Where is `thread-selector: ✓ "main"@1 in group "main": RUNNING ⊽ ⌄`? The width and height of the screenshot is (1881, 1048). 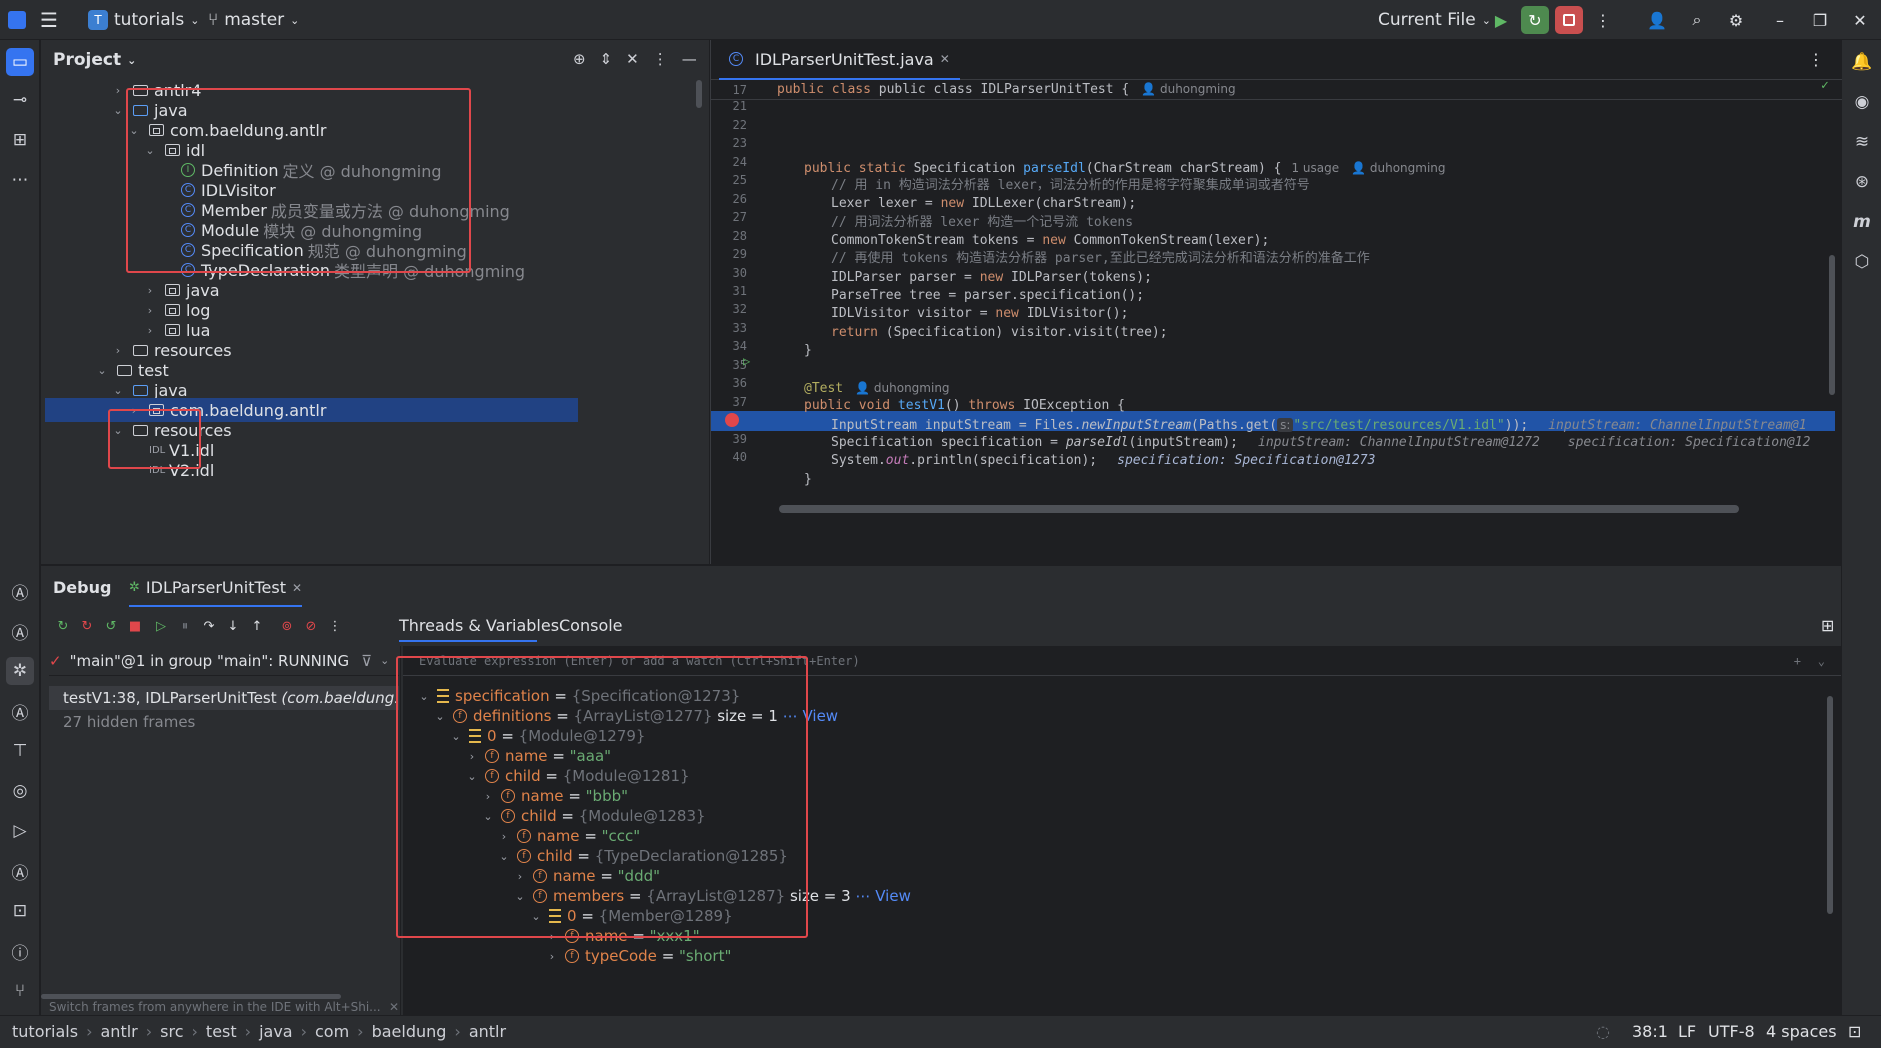 thread-selector: ✓ "main"@1 in group "main": RUNNING ⊽ ⌄ is located at coordinates (224, 661).